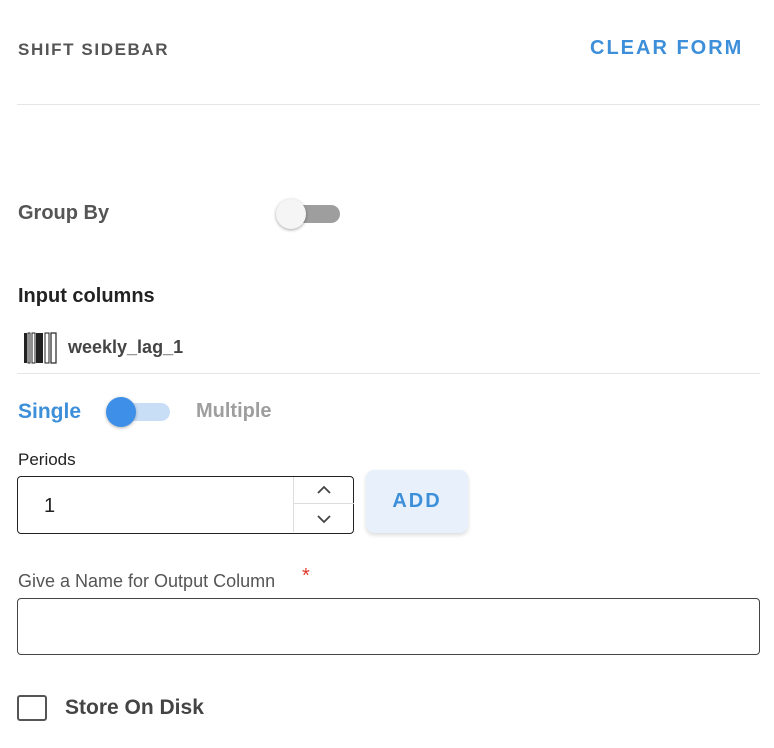  What do you see at coordinates (306, 576) in the screenshot?
I see `required-asterisk: *` at bounding box center [306, 576].